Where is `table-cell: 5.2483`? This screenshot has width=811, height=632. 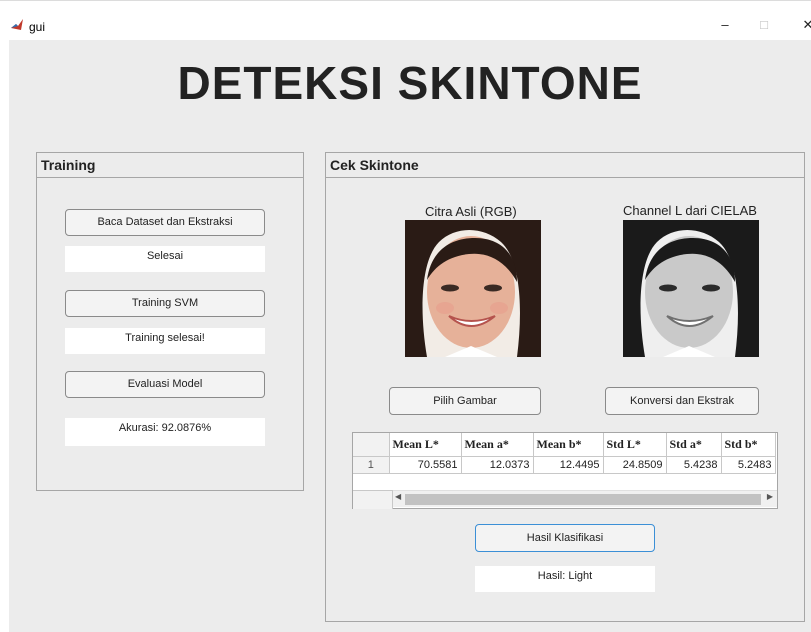 table-cell: 5.2483 is located at coordinates (748, 465).